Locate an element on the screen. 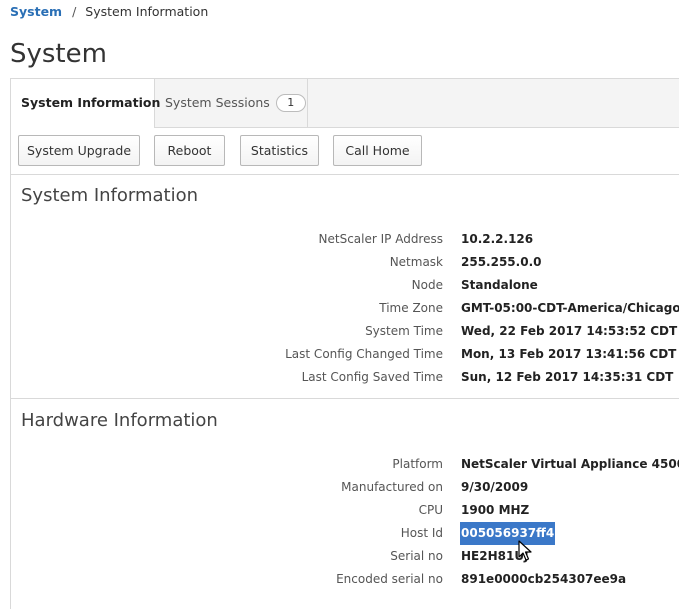 This screenshot has height=609, width=679. host-id-value-selected: 005056937ff4 is located at coordinates (508, 533).